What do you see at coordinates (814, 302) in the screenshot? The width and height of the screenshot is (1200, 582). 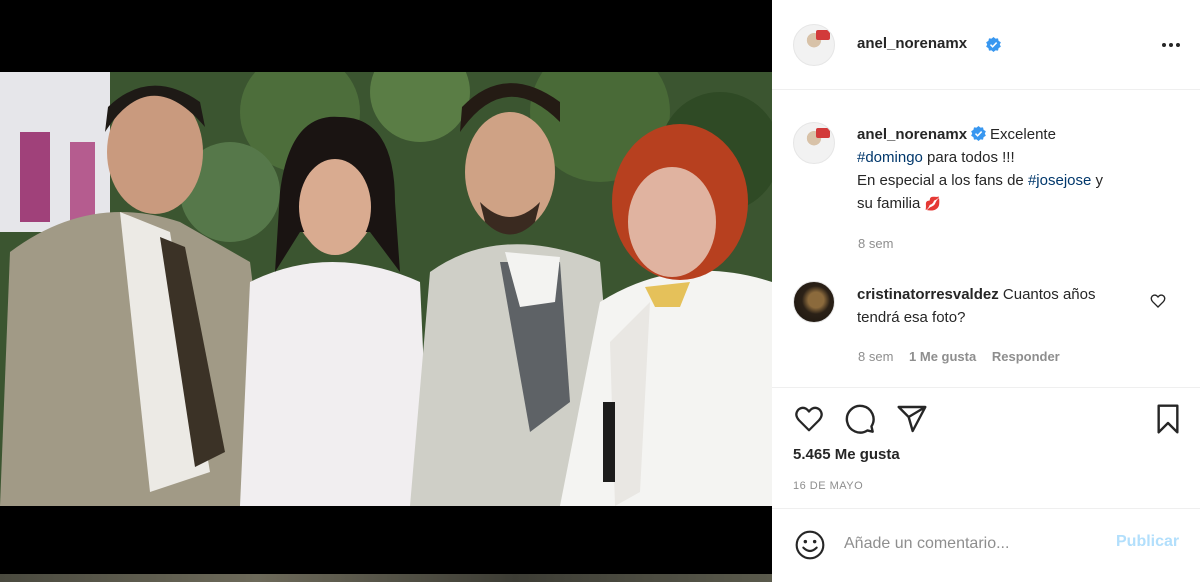 I see `commenter-avatar` at bounding box center [814, 302].